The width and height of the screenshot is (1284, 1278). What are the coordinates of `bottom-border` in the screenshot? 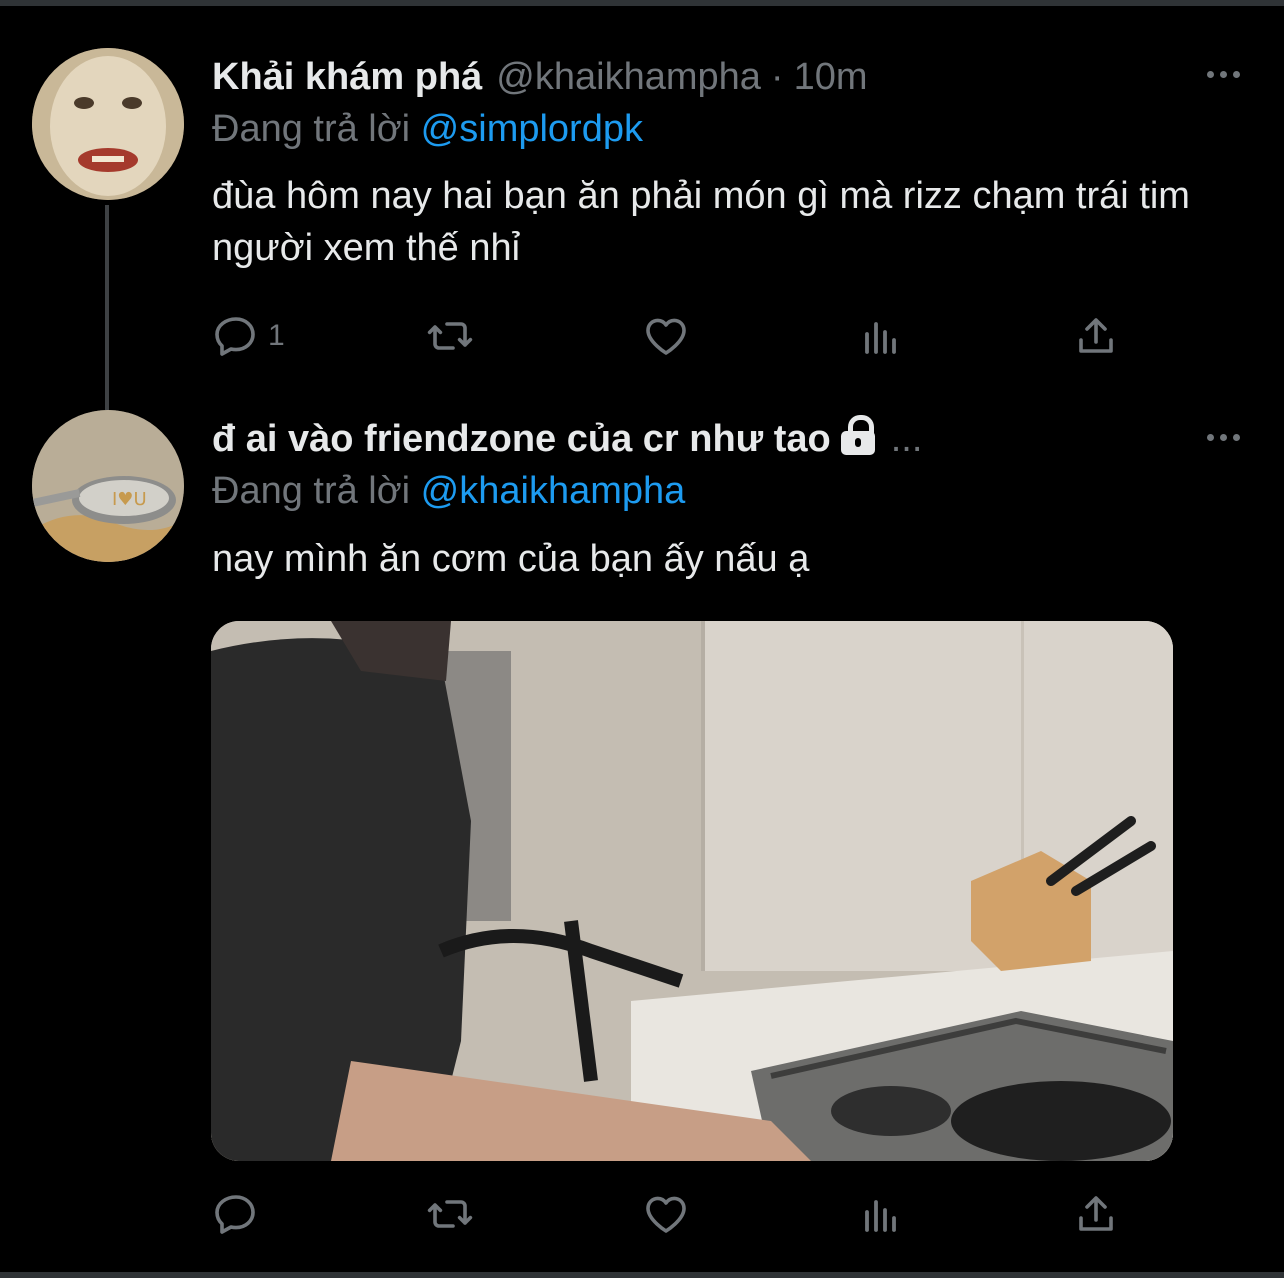 It's located at (642, 1275).